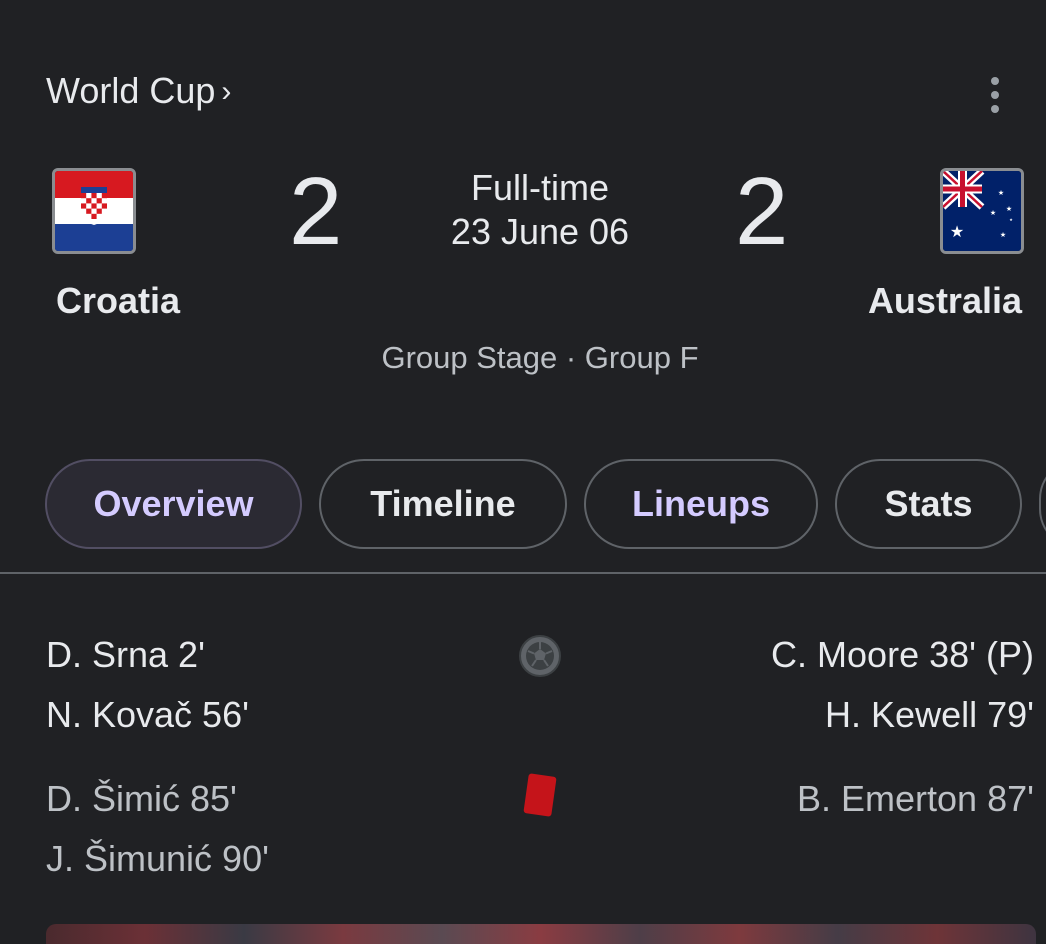 This screenshot has height=944, width=1046. What do you see at coordinates (125, 654) in the screenshot?
I see `home-goal-event: D. Srna 2'` at bounding box center [125, 654].